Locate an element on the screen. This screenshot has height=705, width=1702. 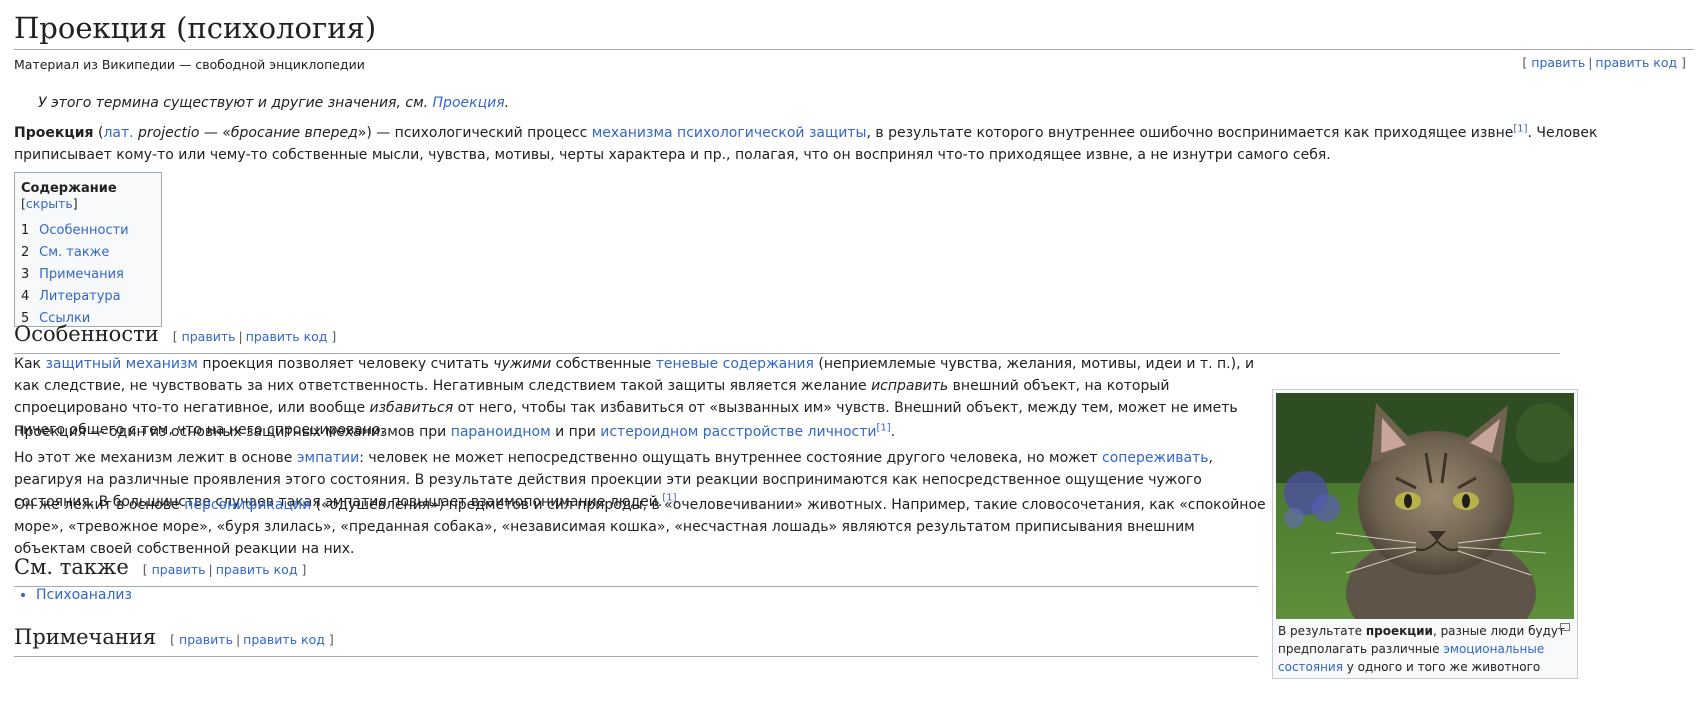
section-title: Особенности is located at coordinates (86, 334).